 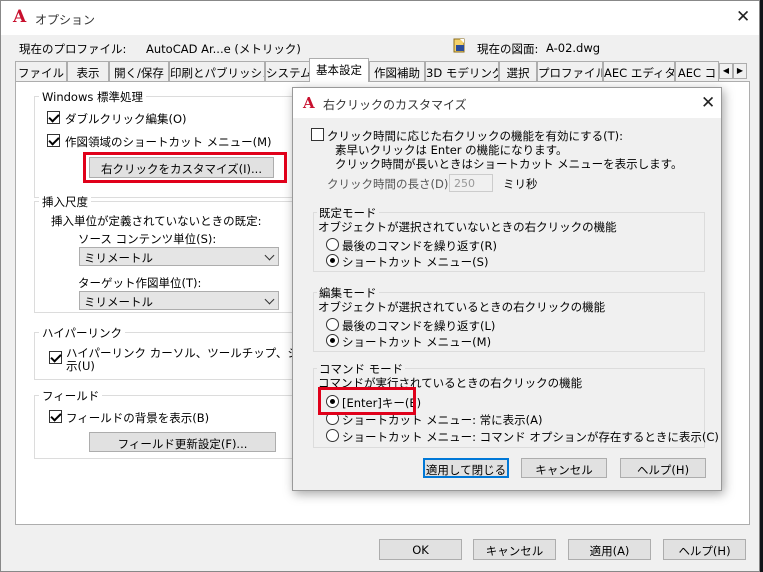 What do you see at coordinates (82, 333) in the screenshot?
I see `group-title: ハイパーリンク` at bounding box center [82, 333].